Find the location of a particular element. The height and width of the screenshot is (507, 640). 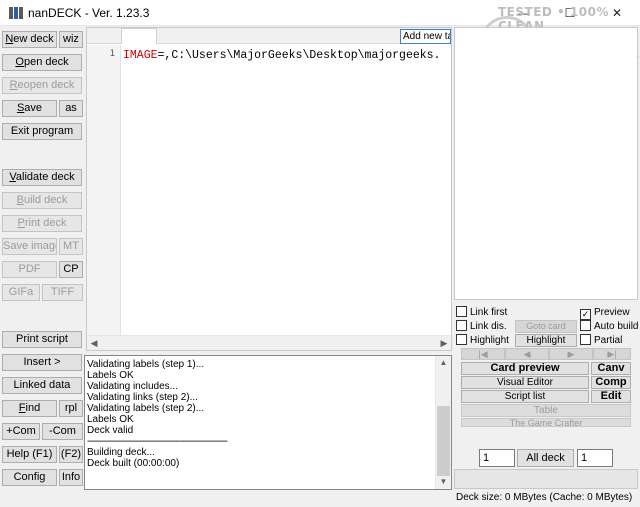

range-from-field: 1 is located at coordinates (497, 458).